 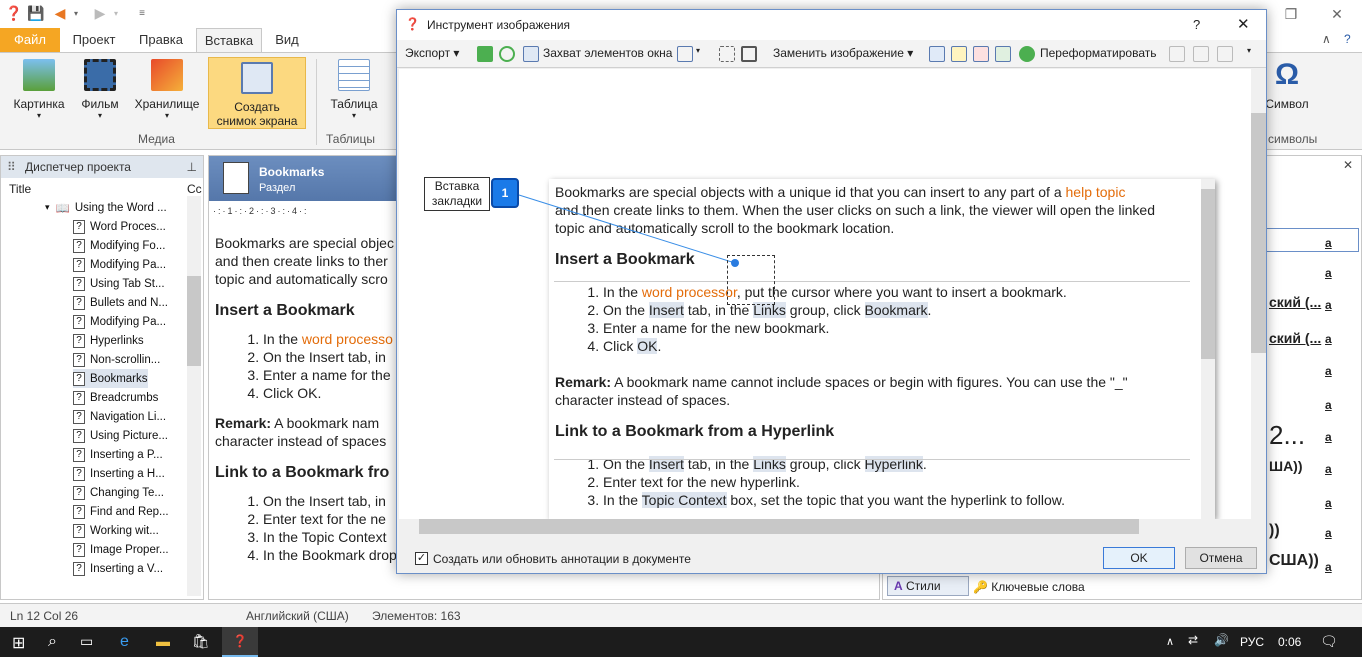 I want to click on align-center-icon, so click(x=1201, y=54).